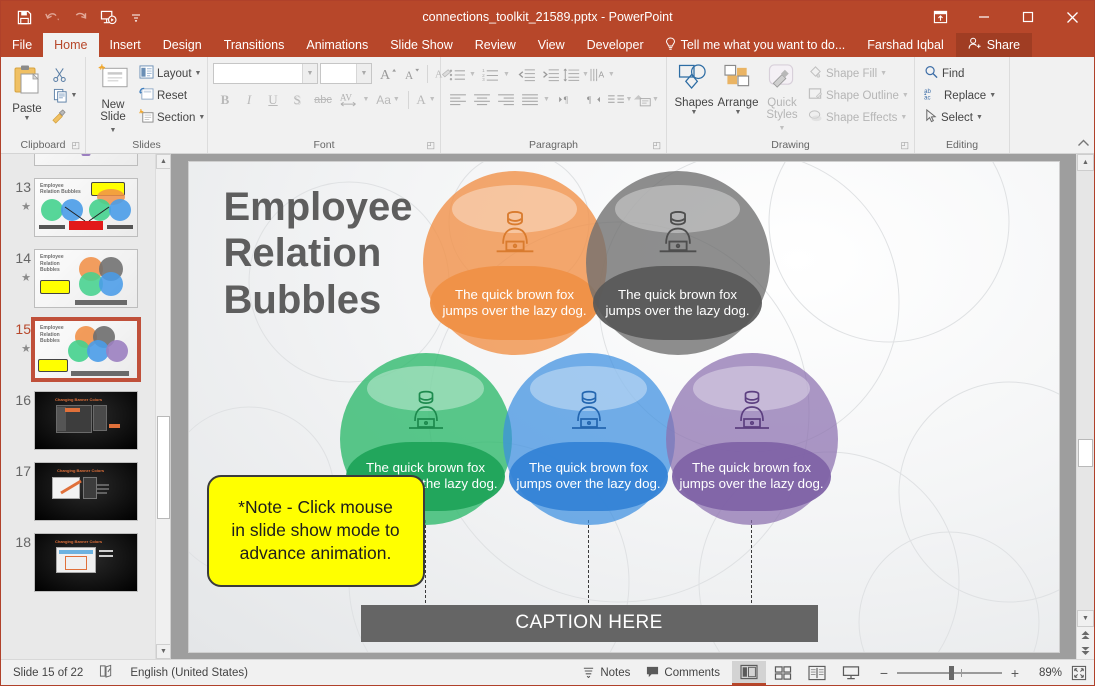  I want to click on shape-outline-button: Shape Outline ▼, so click(858, 95).